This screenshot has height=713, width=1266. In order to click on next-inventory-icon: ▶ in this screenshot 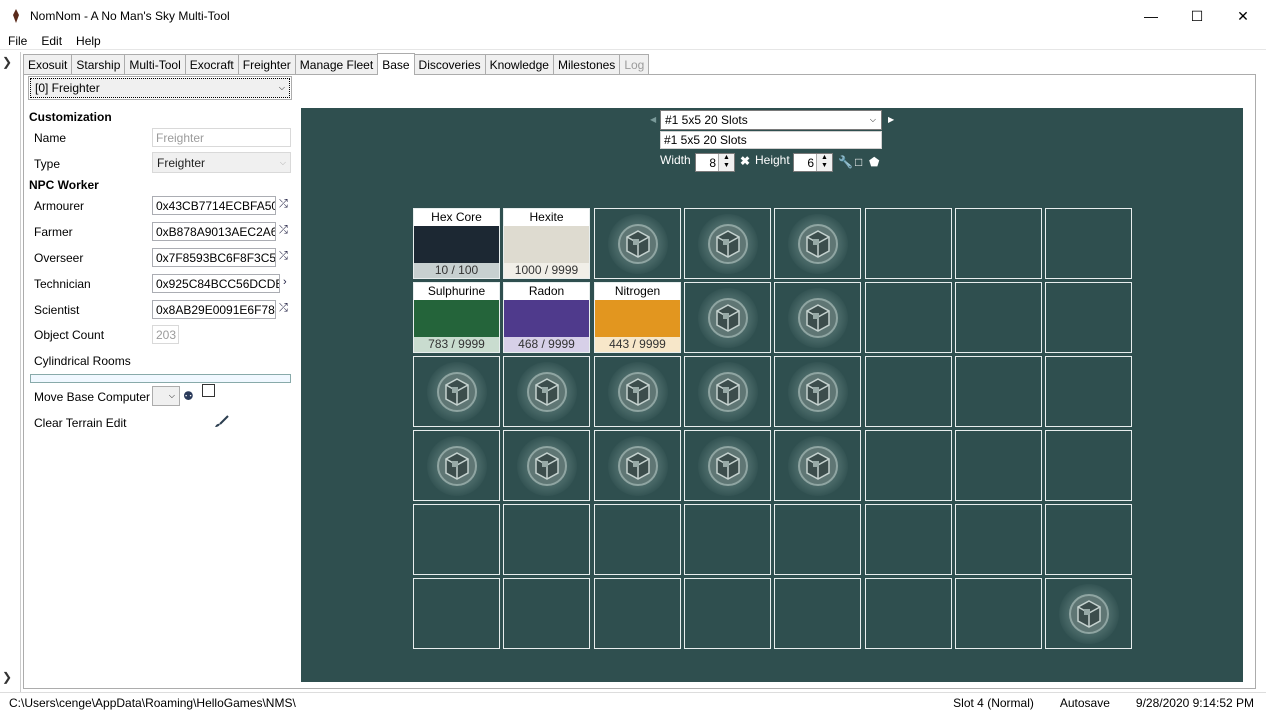, I will do `click(891, 119)`.